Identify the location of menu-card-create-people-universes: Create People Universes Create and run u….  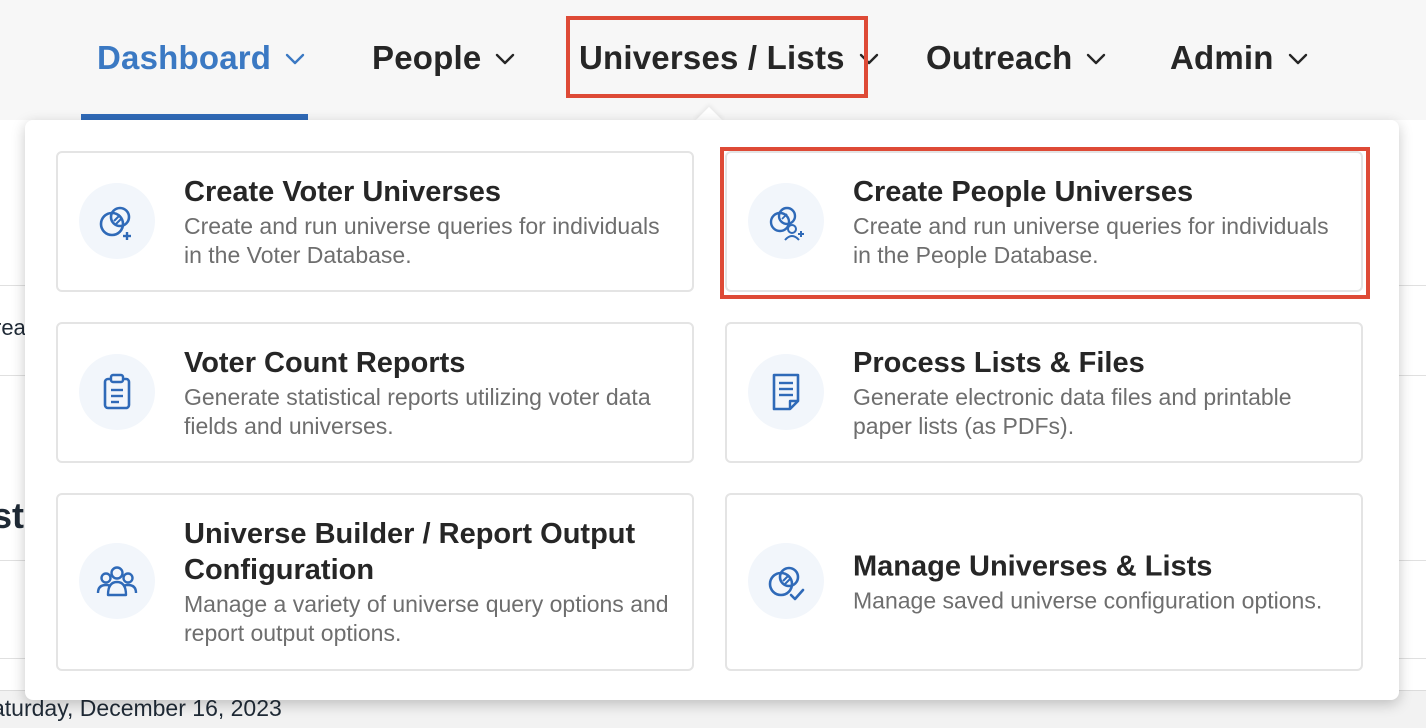
(1044, 221).